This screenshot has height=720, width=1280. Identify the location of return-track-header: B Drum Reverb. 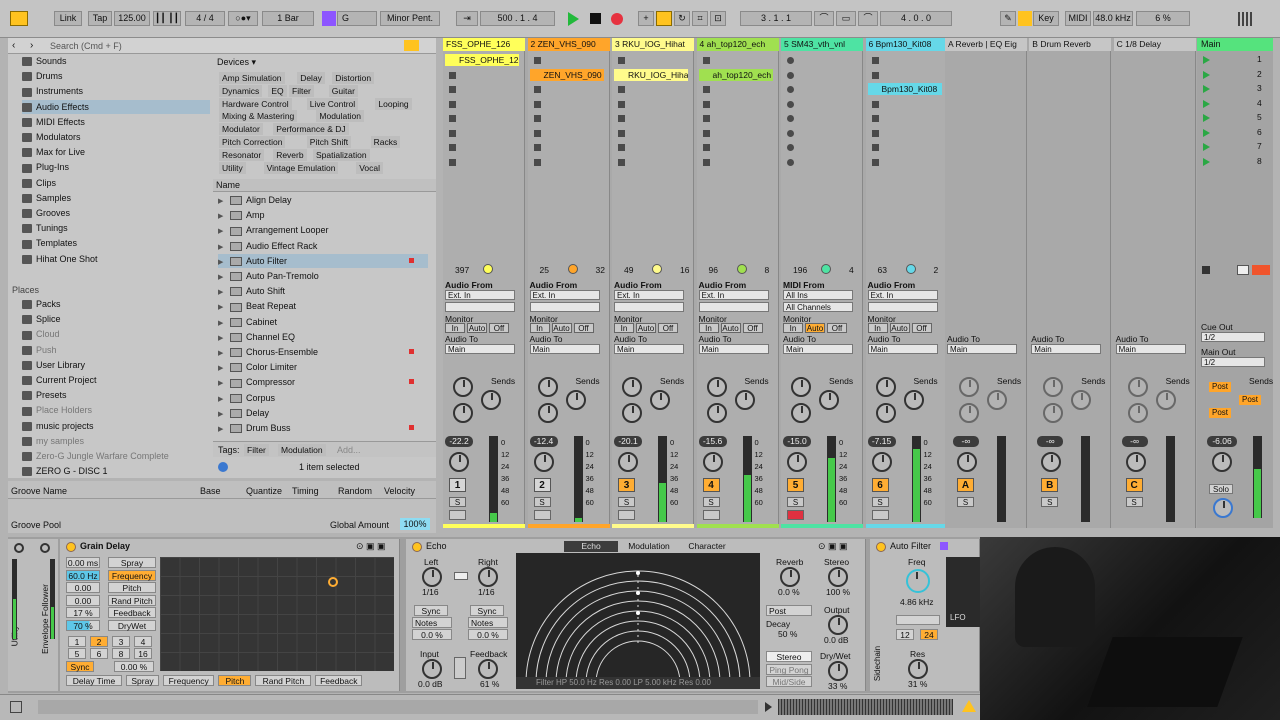
(1070, 44).